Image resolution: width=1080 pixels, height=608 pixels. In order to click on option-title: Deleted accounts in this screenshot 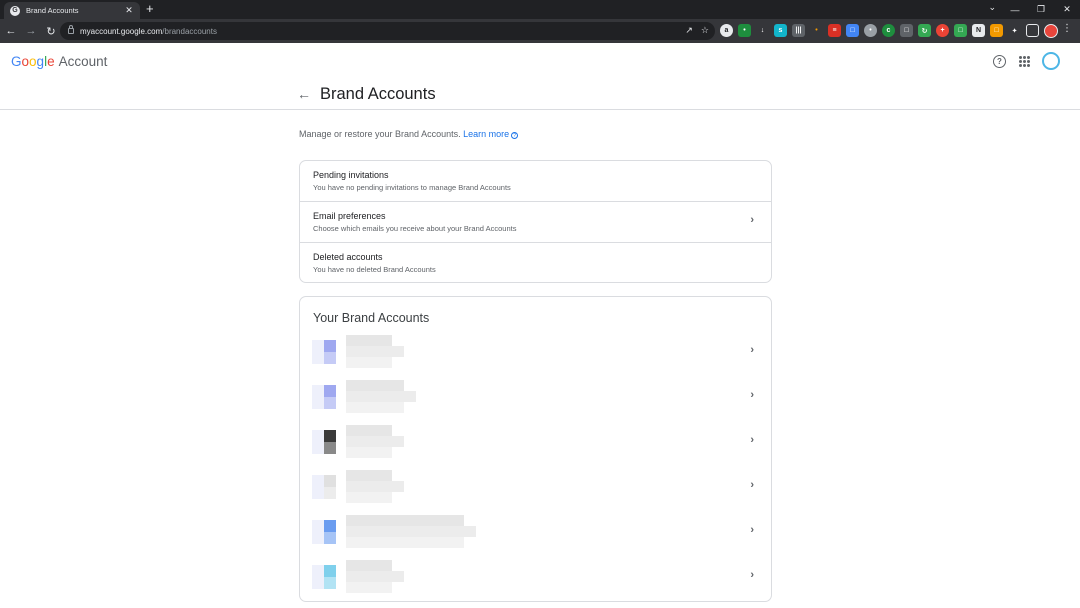, I will do `click(348, 257)`.